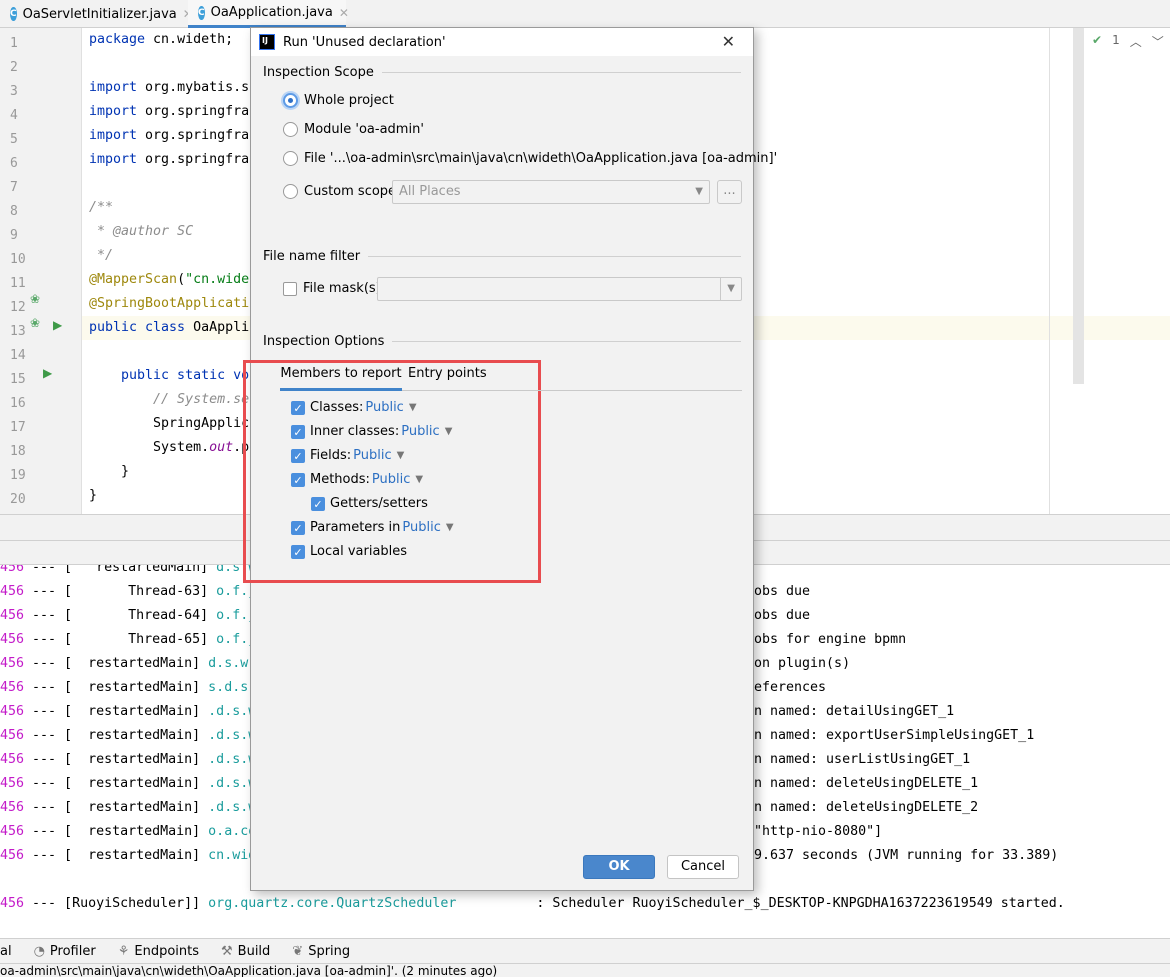 Image resolution: width=1170 pixels, height=977 pixels. Describe the element at coordinates (14, 67) in the screenshot. I see `line-number: 2` at that location.